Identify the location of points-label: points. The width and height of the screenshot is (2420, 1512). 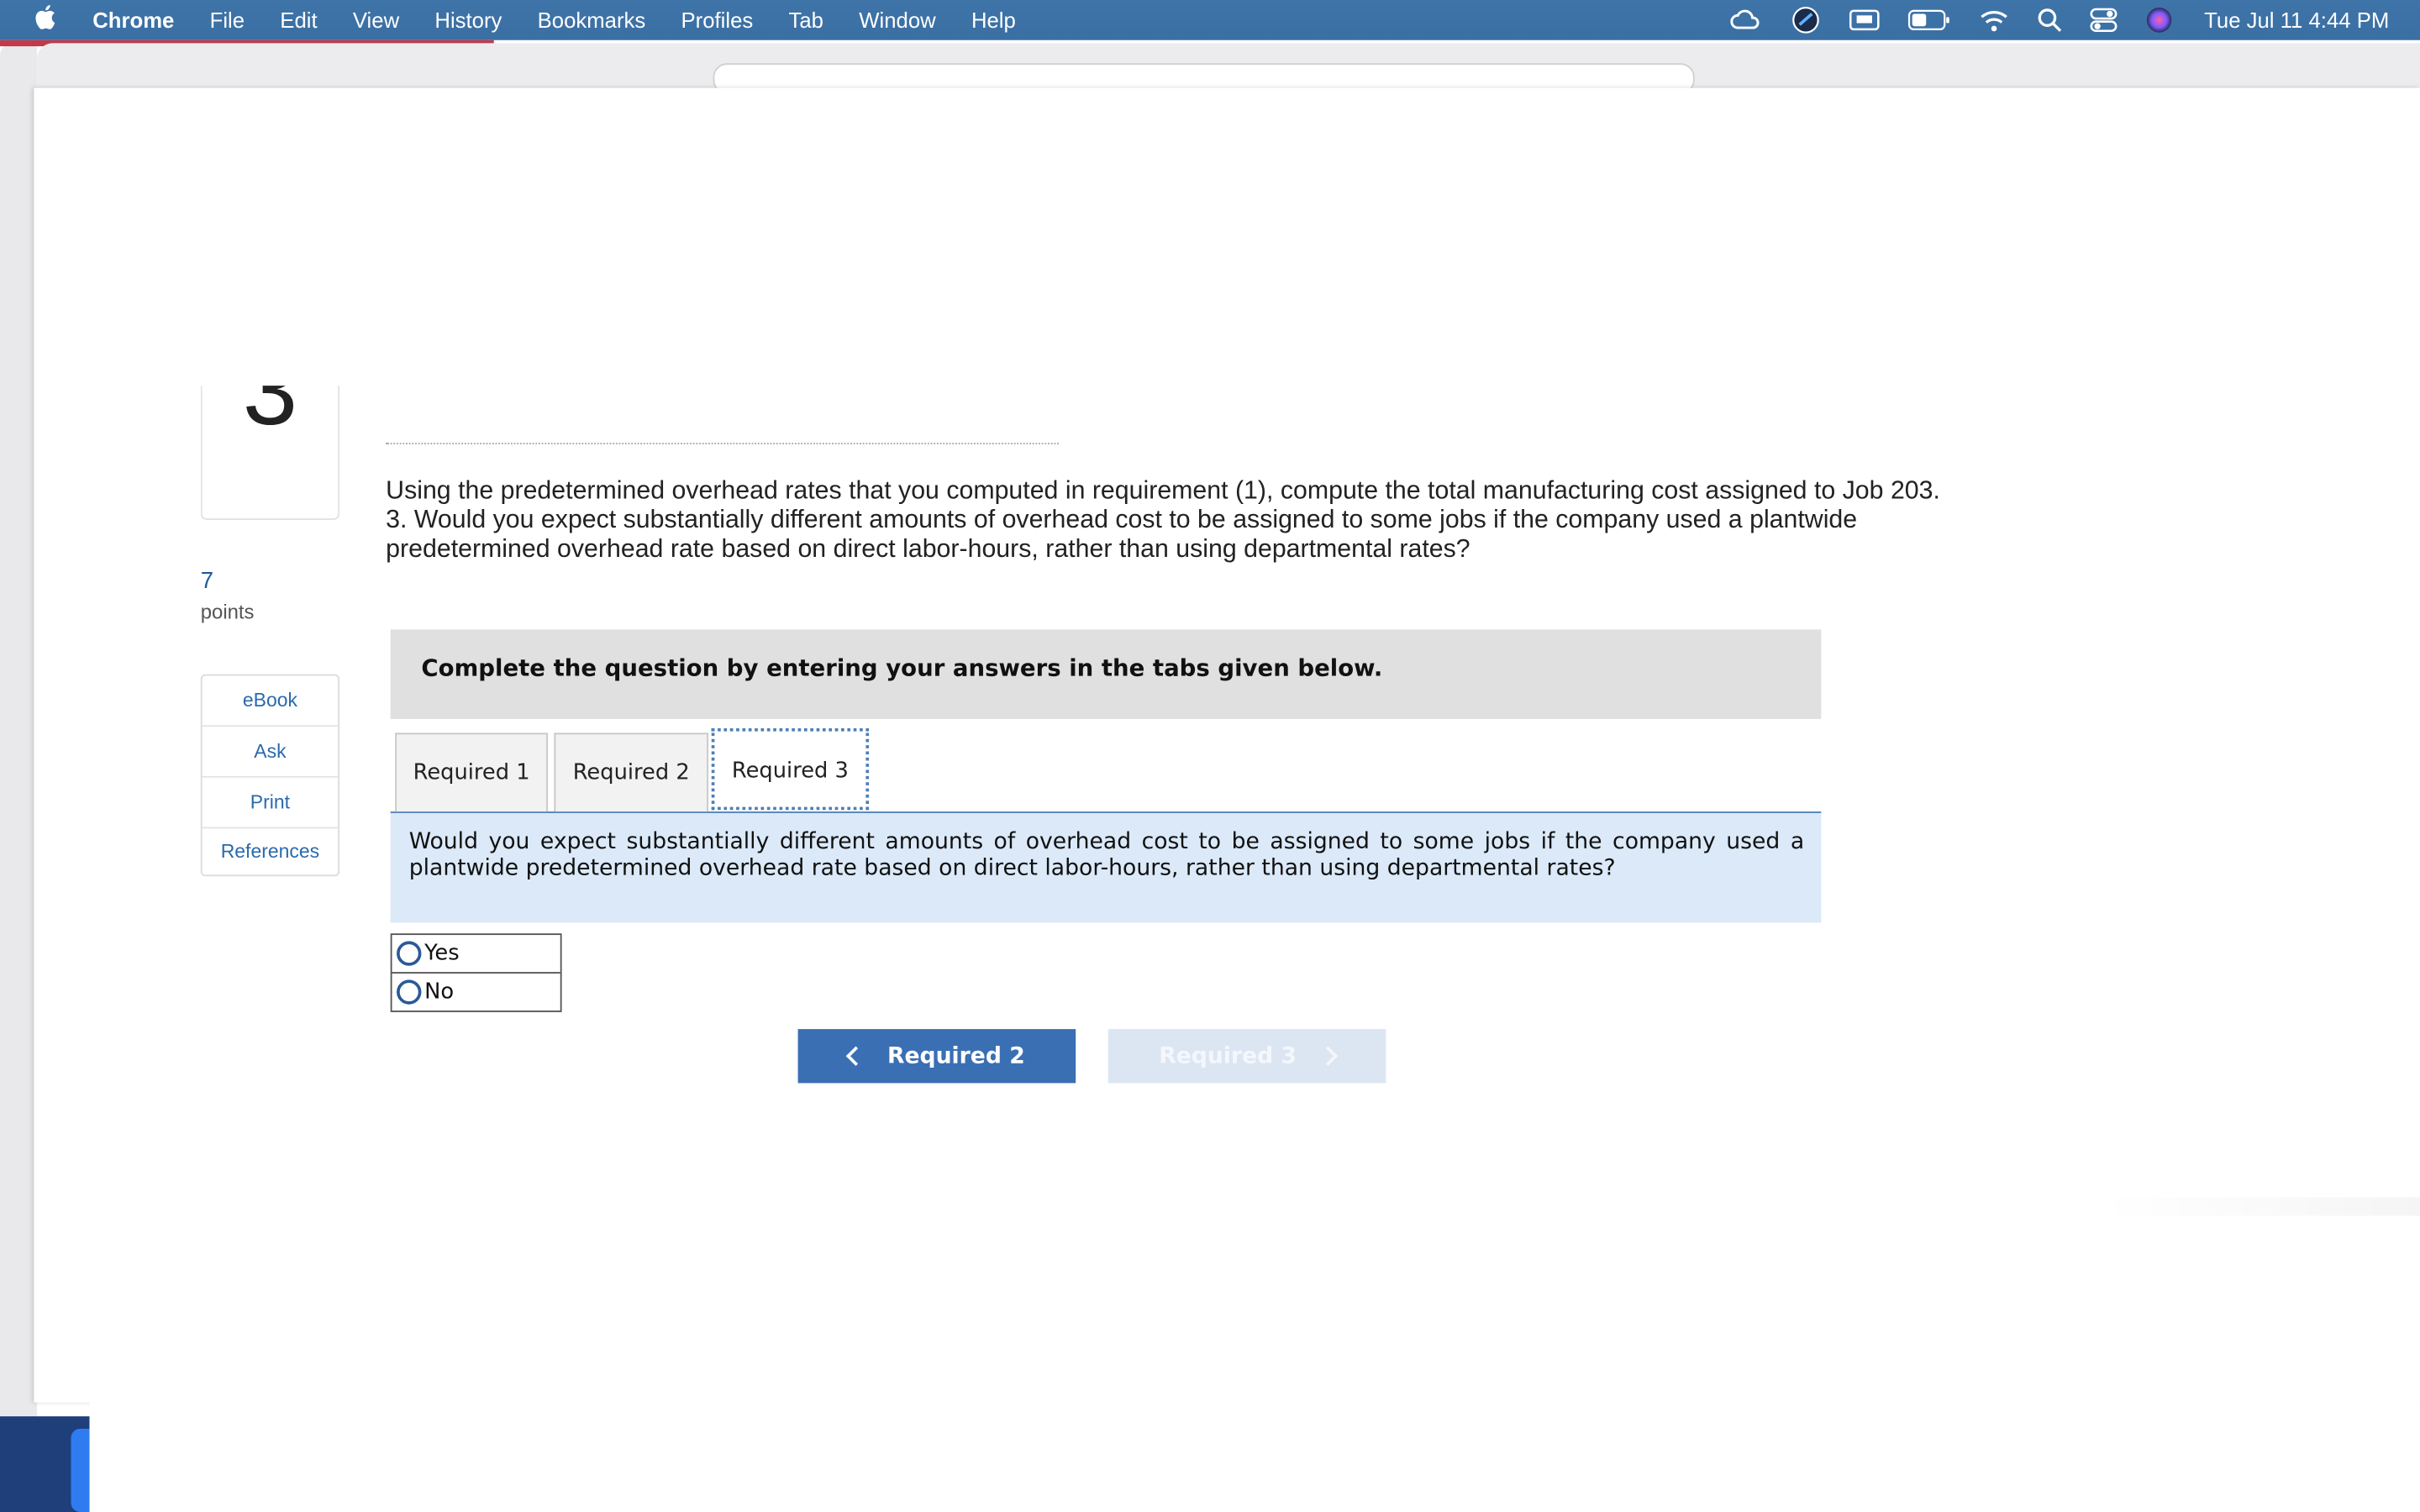
(227, 612).